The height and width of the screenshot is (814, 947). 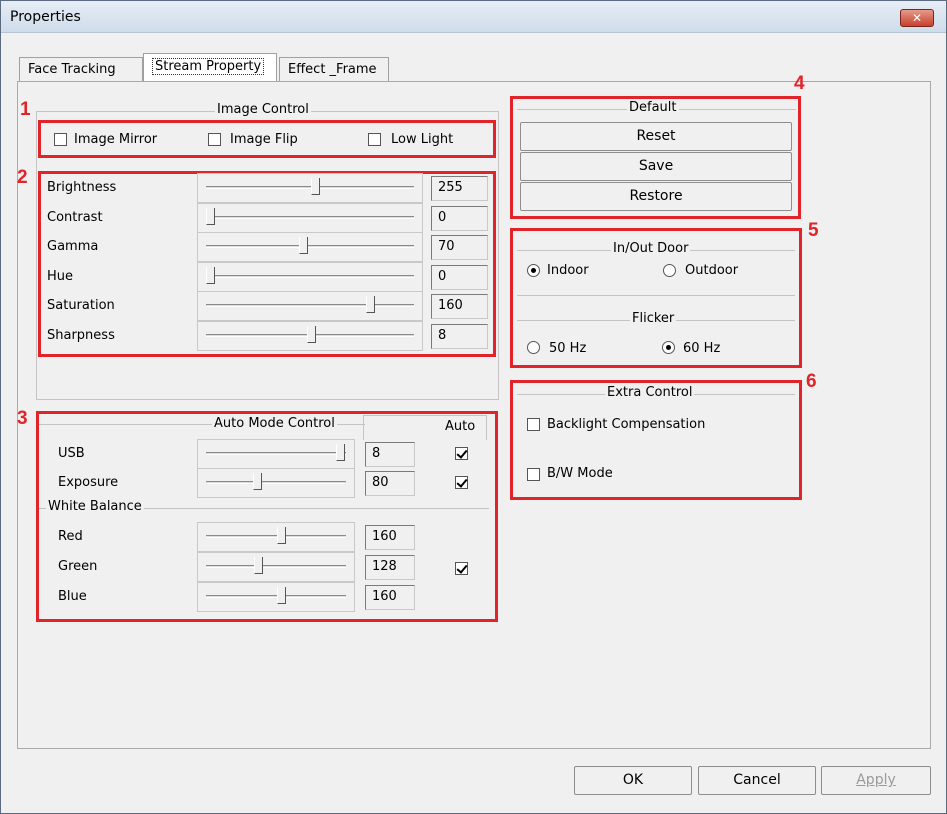 What do you see at coordinates (75, 217) in the screenshot?
I see `contrast-label: Contrast` at bounding box center [75, 217].